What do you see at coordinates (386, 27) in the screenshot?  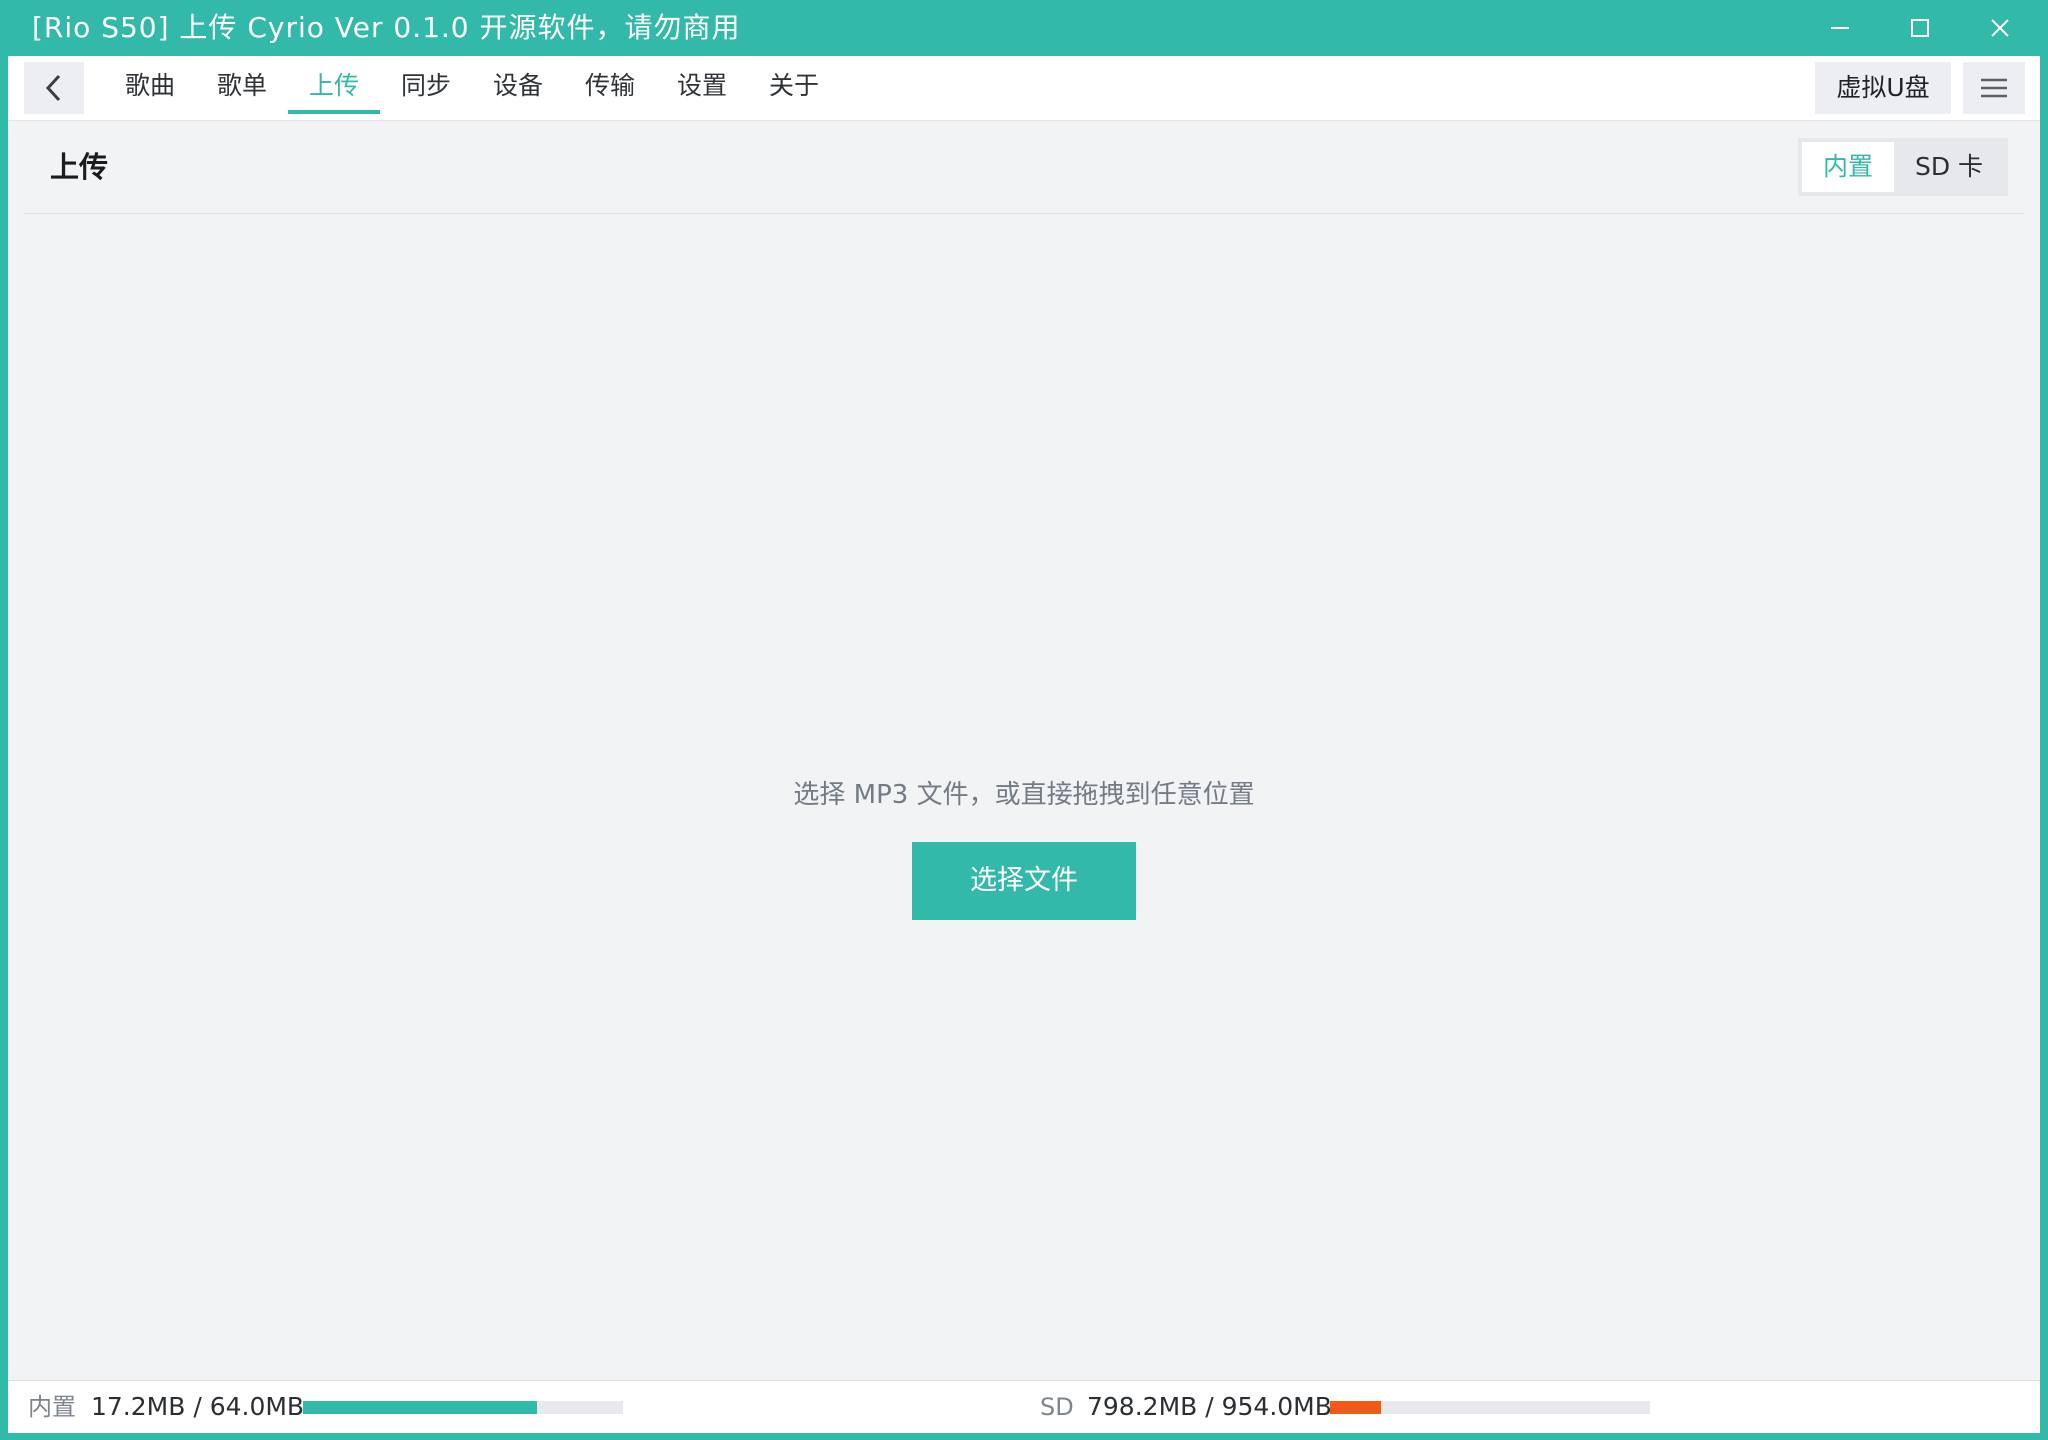 I see `window-title: [Rio S50] 上传 Cyrio Ver 0.1.0 开源软件，请勿商用` at bounding box center [386, 27].